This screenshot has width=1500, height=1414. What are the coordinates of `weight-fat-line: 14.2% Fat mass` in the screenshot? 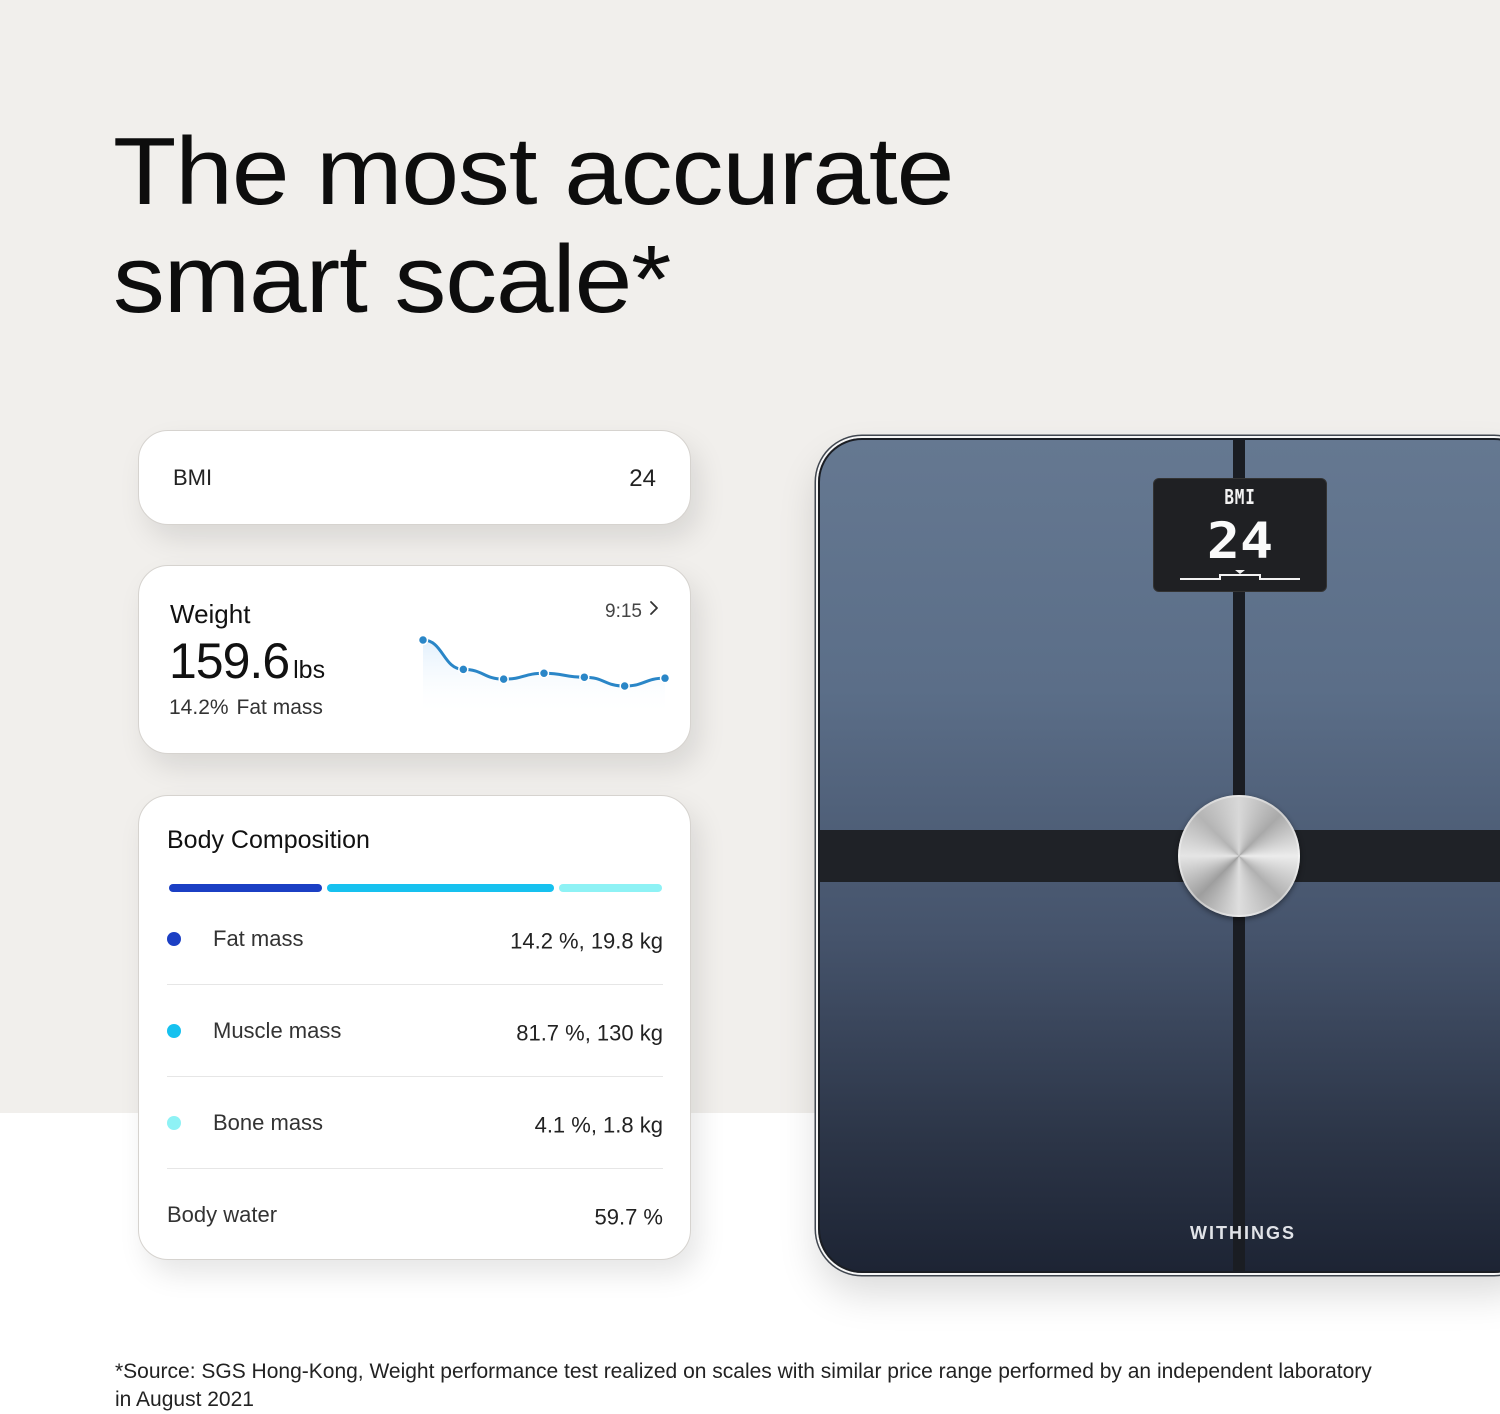 It's located at (246, 708).